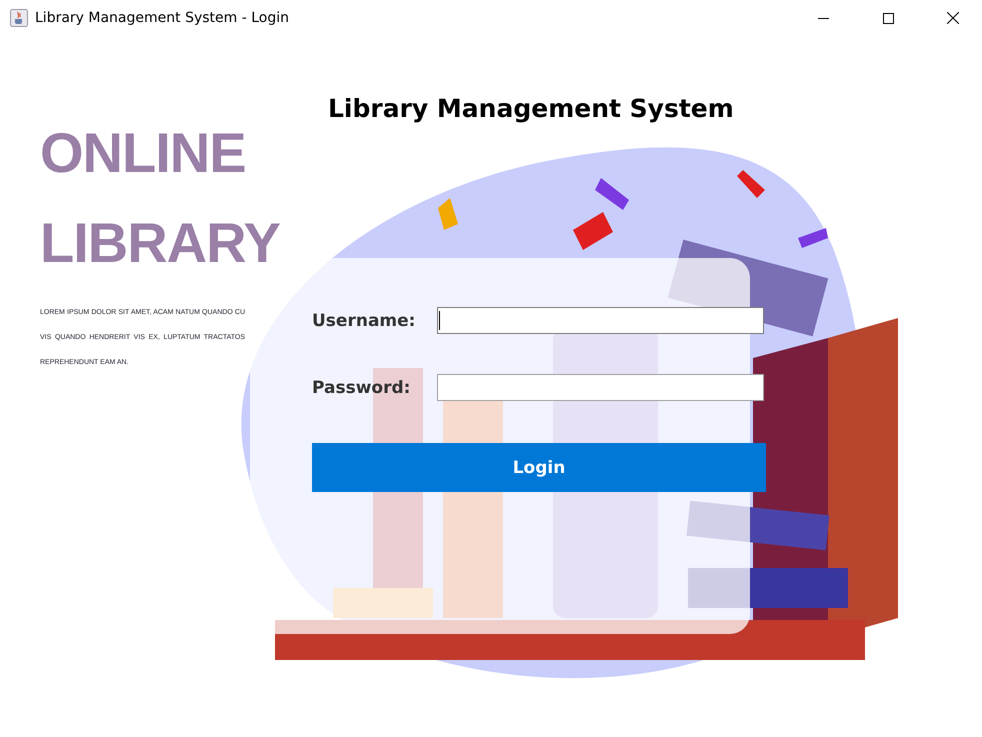 This screenshot has height=737, width=982. I want to click on brand-title: LIBRARY, so click(160, 243).